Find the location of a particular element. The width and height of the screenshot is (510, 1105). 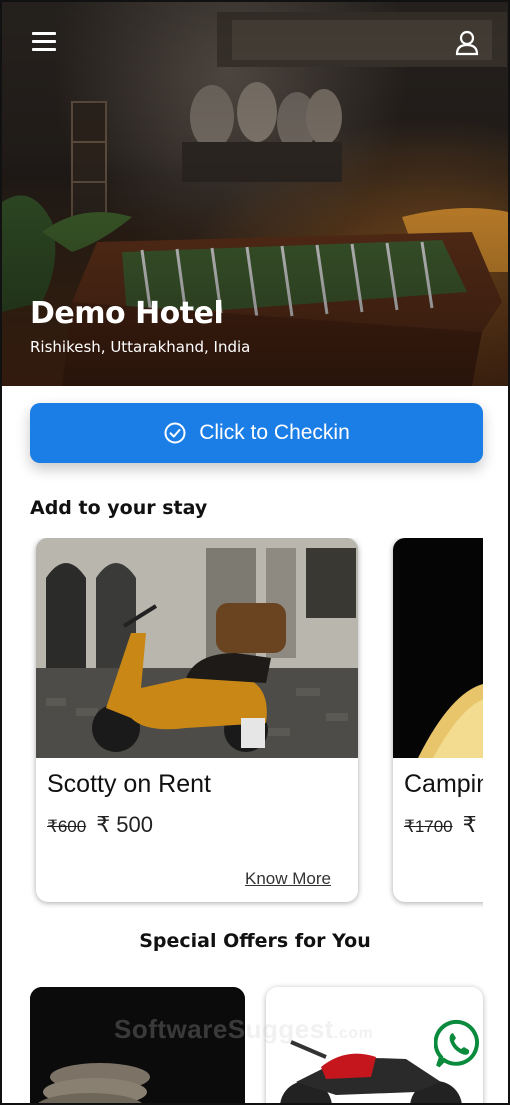

user-icon is located at coordinates (467, 43).